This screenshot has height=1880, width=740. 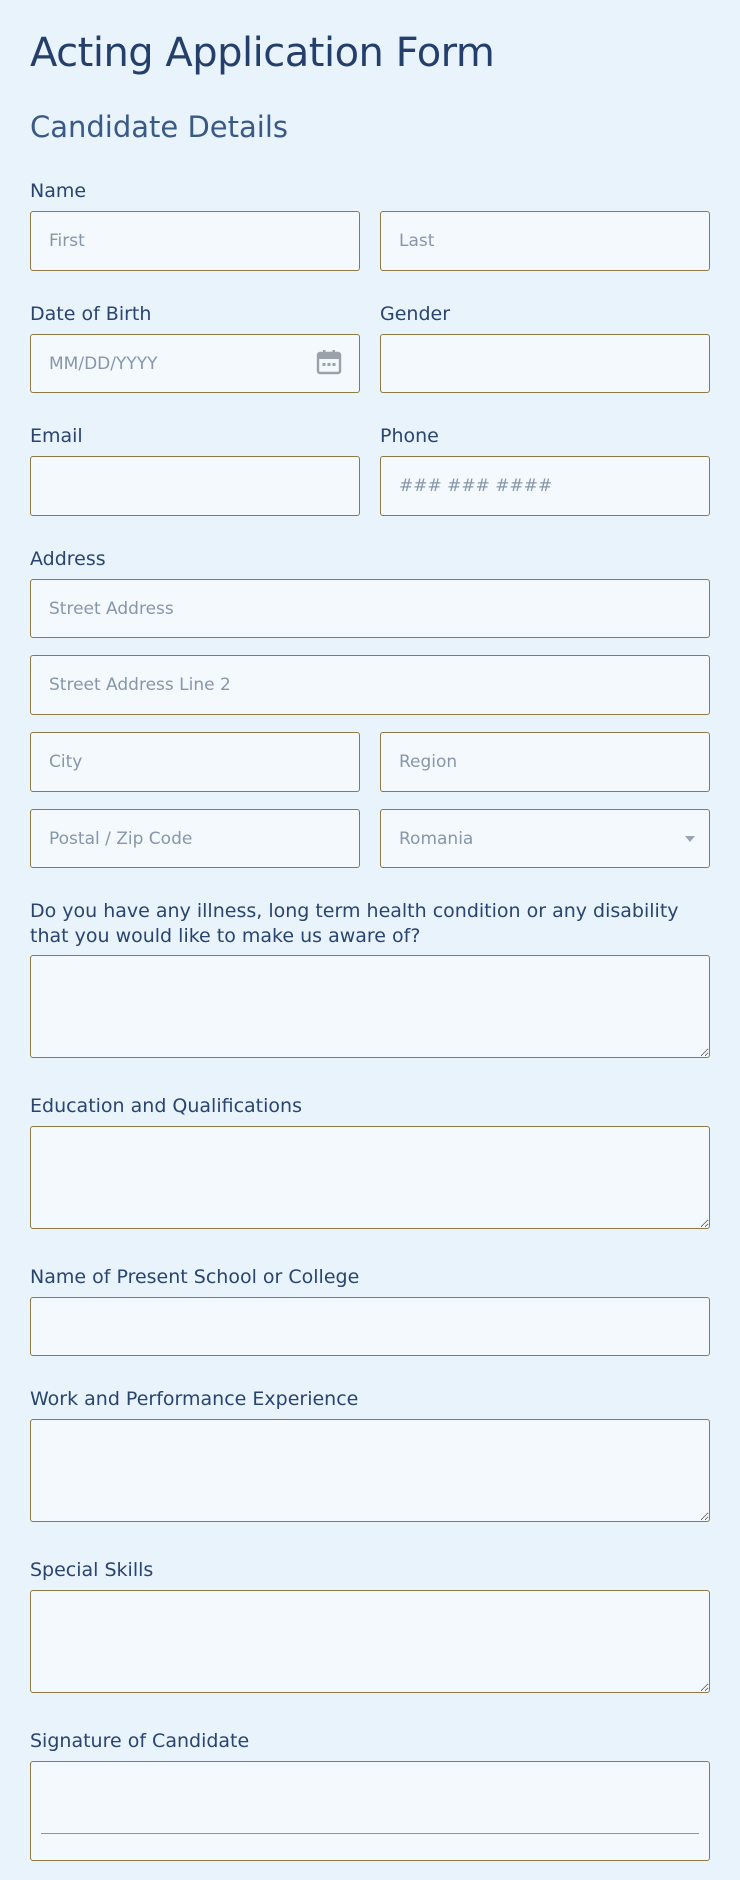 I want to click on section-title: Candidate Details, so click(x=159, y=127).